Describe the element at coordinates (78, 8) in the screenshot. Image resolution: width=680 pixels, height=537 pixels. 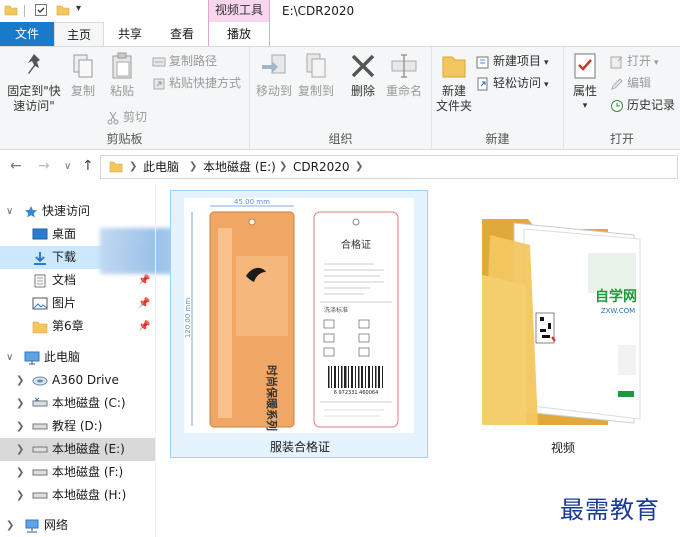
I see `customize-toolbar-icon: ▾` at that location.